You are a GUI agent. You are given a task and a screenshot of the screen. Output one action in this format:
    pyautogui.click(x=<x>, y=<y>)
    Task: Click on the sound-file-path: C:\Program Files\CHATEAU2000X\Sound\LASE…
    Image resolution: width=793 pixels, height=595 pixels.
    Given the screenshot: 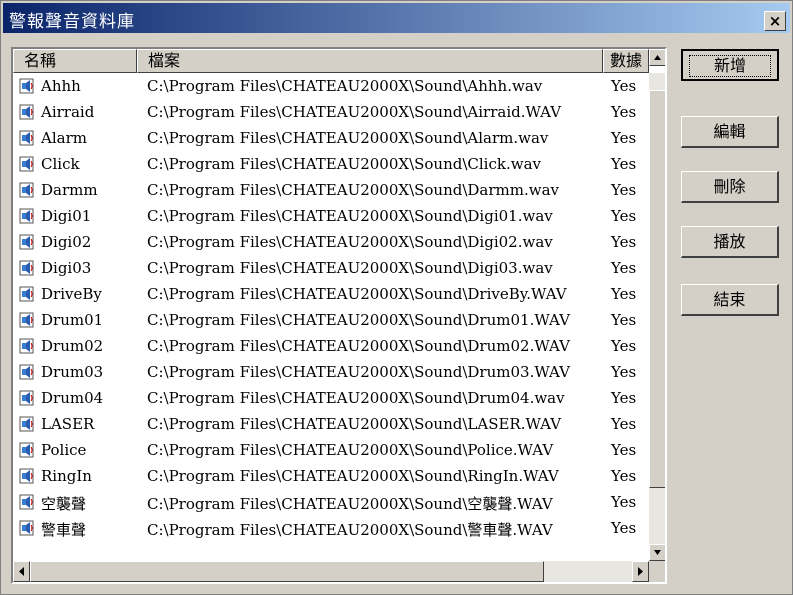 What is the action you would take?
    pyautogui.click(x=354, y=424)
    